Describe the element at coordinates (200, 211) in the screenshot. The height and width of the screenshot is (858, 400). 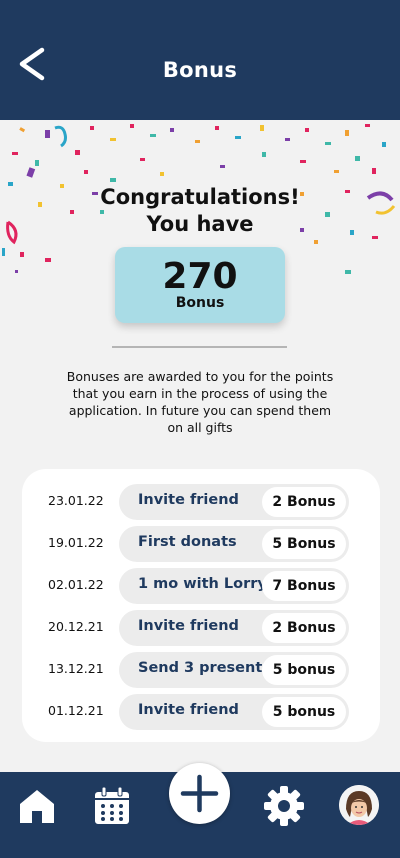
I see `congratulations-heading: Congratulations! You have` at that location.